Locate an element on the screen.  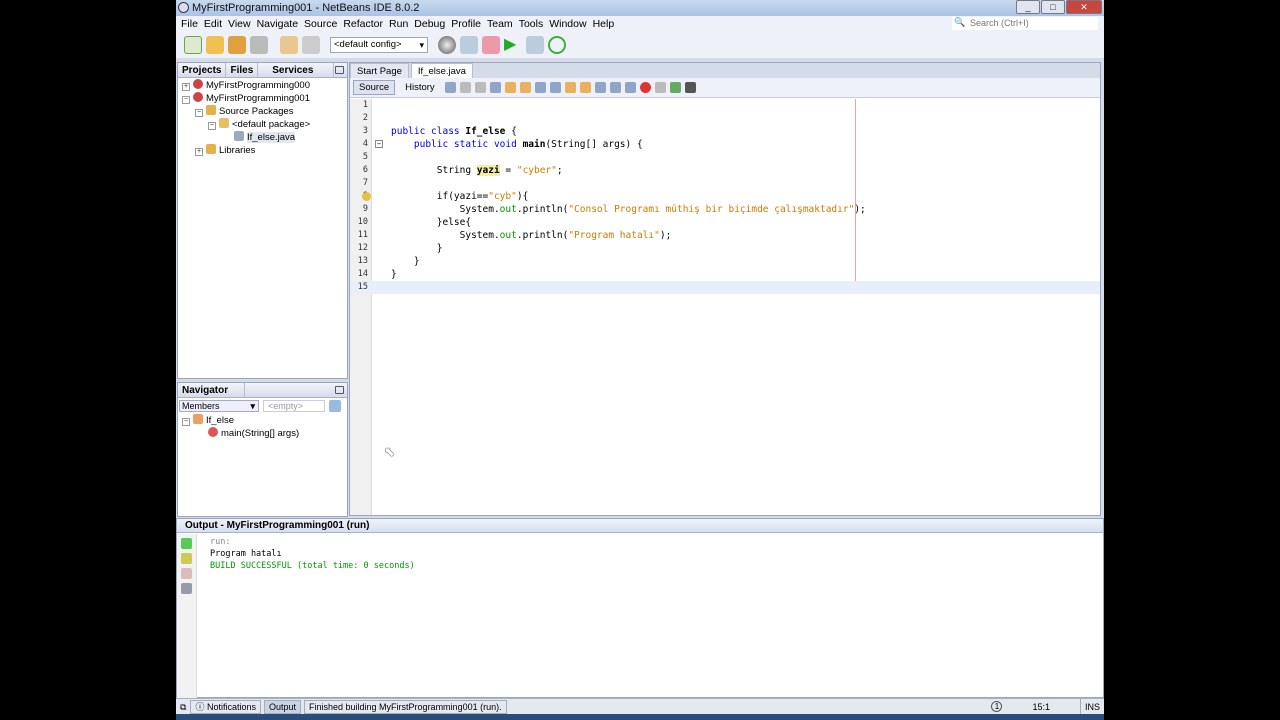
navigator-title: Navigator is located at coordinates (212, 390).